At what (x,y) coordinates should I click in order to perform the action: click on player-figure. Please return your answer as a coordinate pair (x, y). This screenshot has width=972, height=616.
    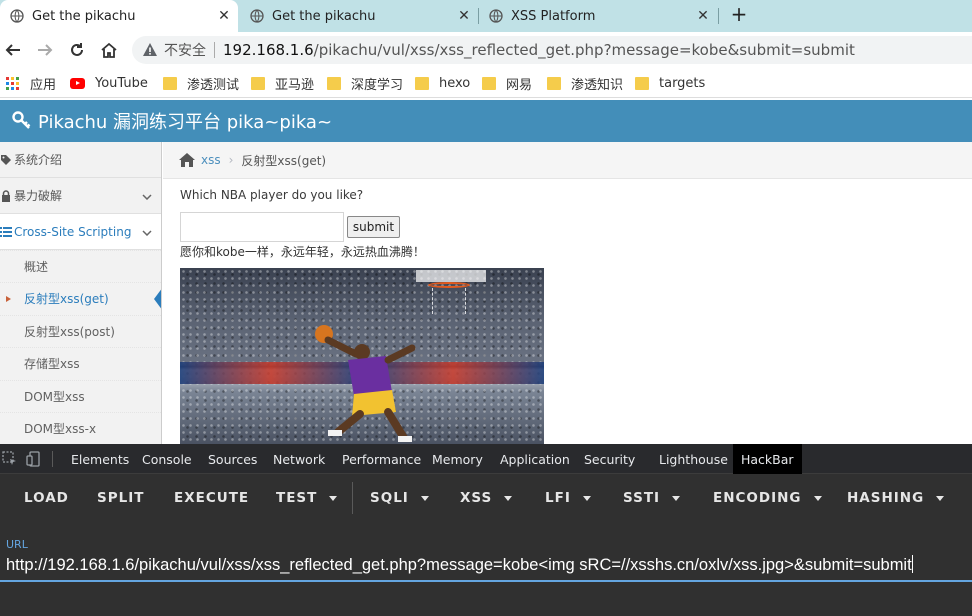
    Looking at the image, I should click on (365, 383).